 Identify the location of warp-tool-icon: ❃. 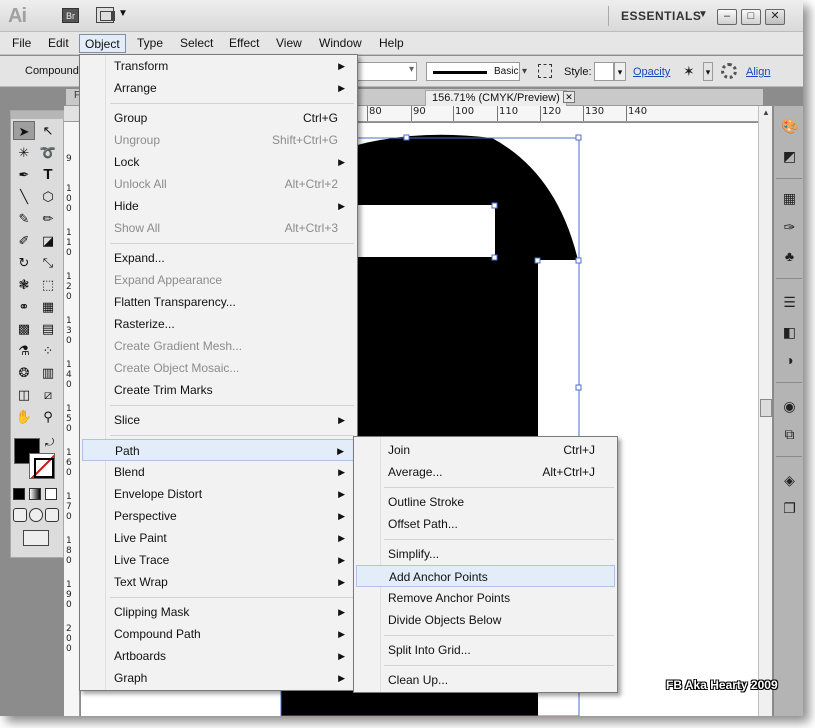
(24, 284).